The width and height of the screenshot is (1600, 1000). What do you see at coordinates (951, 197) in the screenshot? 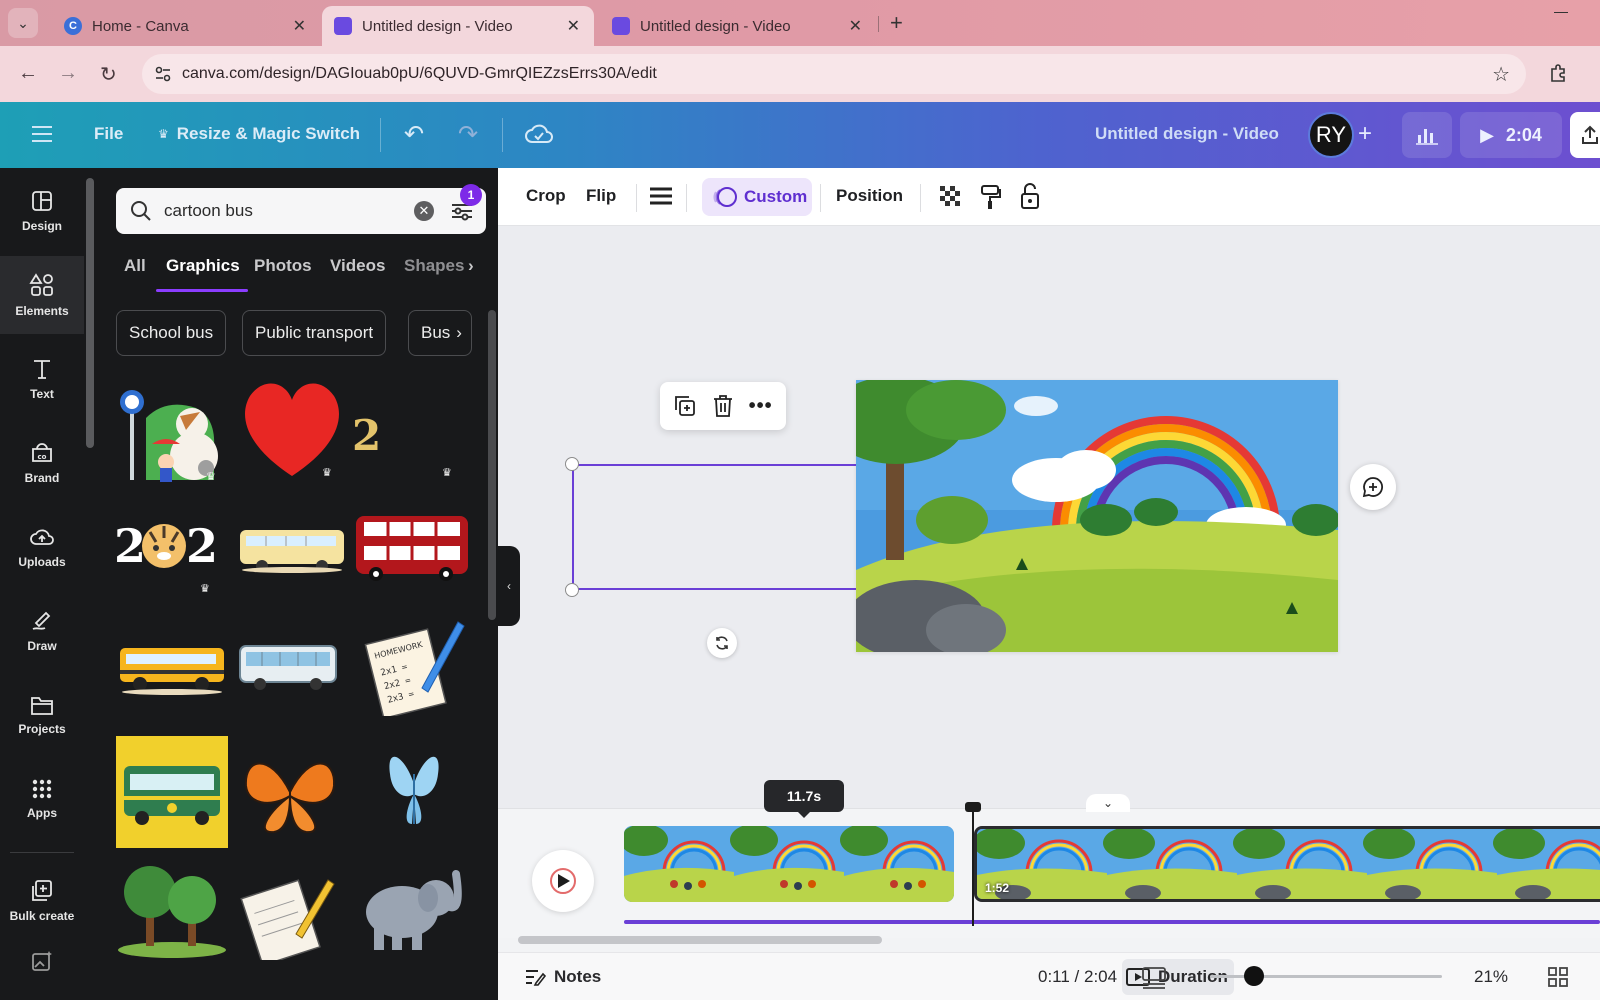
I see `transparency-icon` at bounding box center [951, 197].